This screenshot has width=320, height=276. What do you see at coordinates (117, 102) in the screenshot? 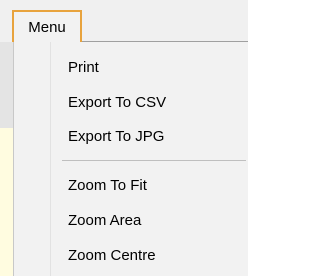
I see `menu-item-label: Export To CSV` at bounding box center [117, 102].